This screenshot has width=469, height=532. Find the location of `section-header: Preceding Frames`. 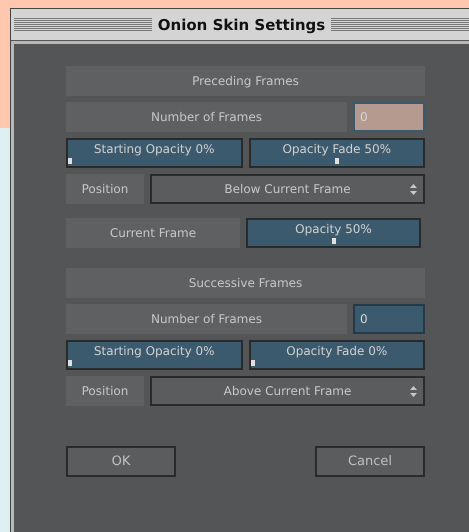

section-header: Preceding Frames is located at coordinates (245, 81).